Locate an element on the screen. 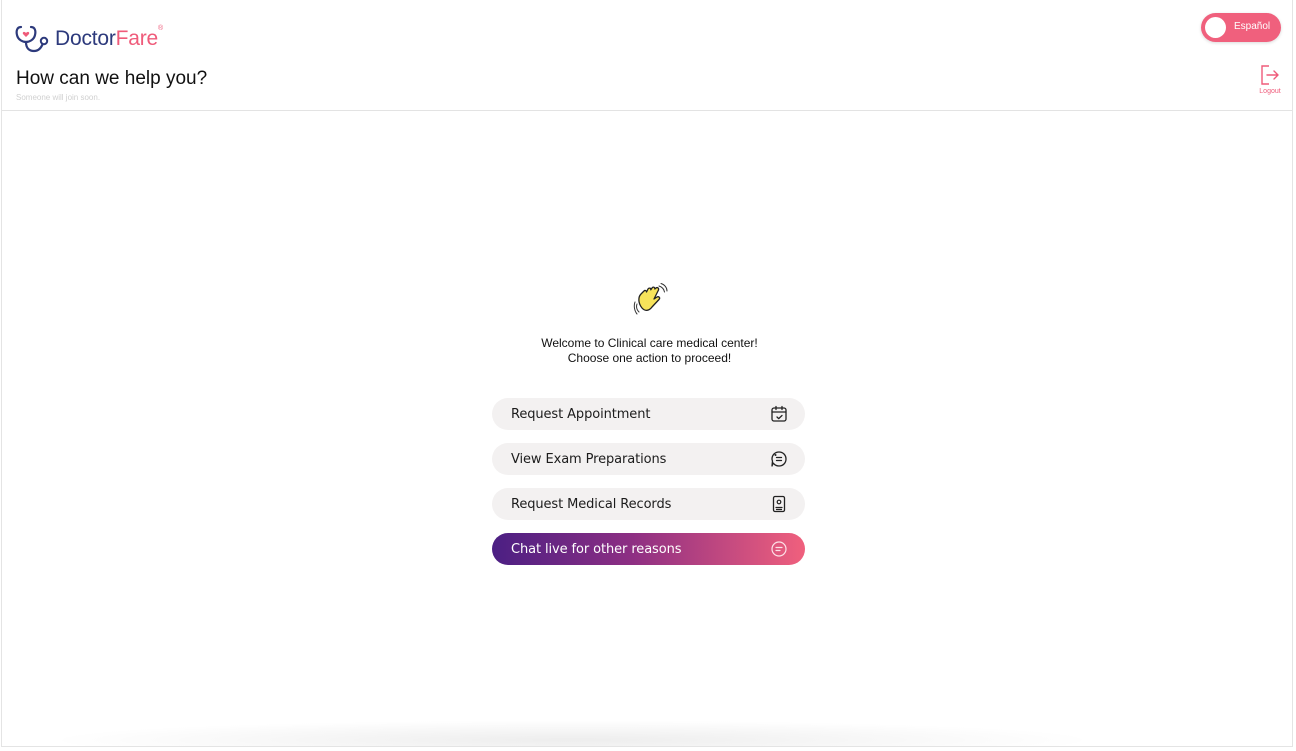  chat-live-button: Chat live for other reasons is located at coordinates (648, 549).